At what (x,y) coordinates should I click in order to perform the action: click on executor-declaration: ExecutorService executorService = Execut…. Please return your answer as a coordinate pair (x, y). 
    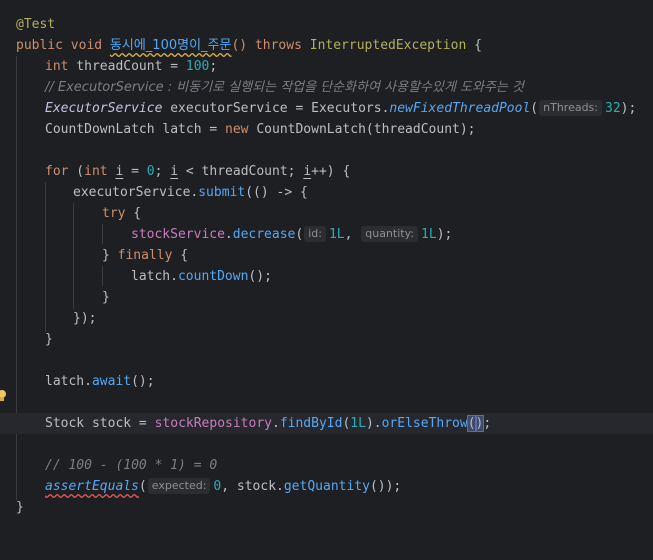
    Looking at the image, I should click on (340, 108).